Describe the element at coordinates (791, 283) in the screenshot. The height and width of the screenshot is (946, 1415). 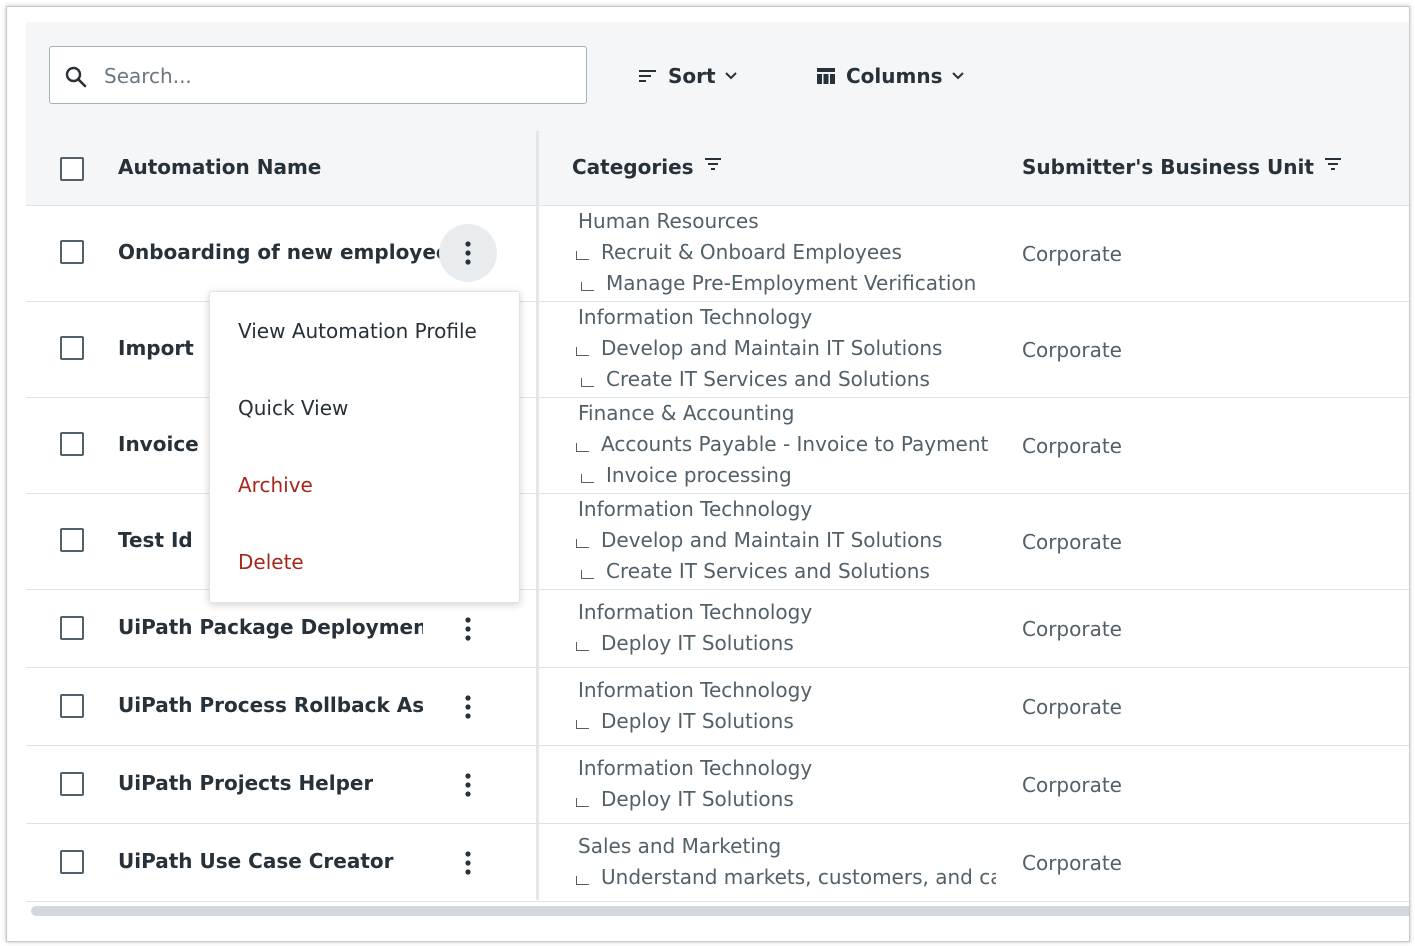
I see `category-level-3: Manage Pre-Employment Verification` at that location.